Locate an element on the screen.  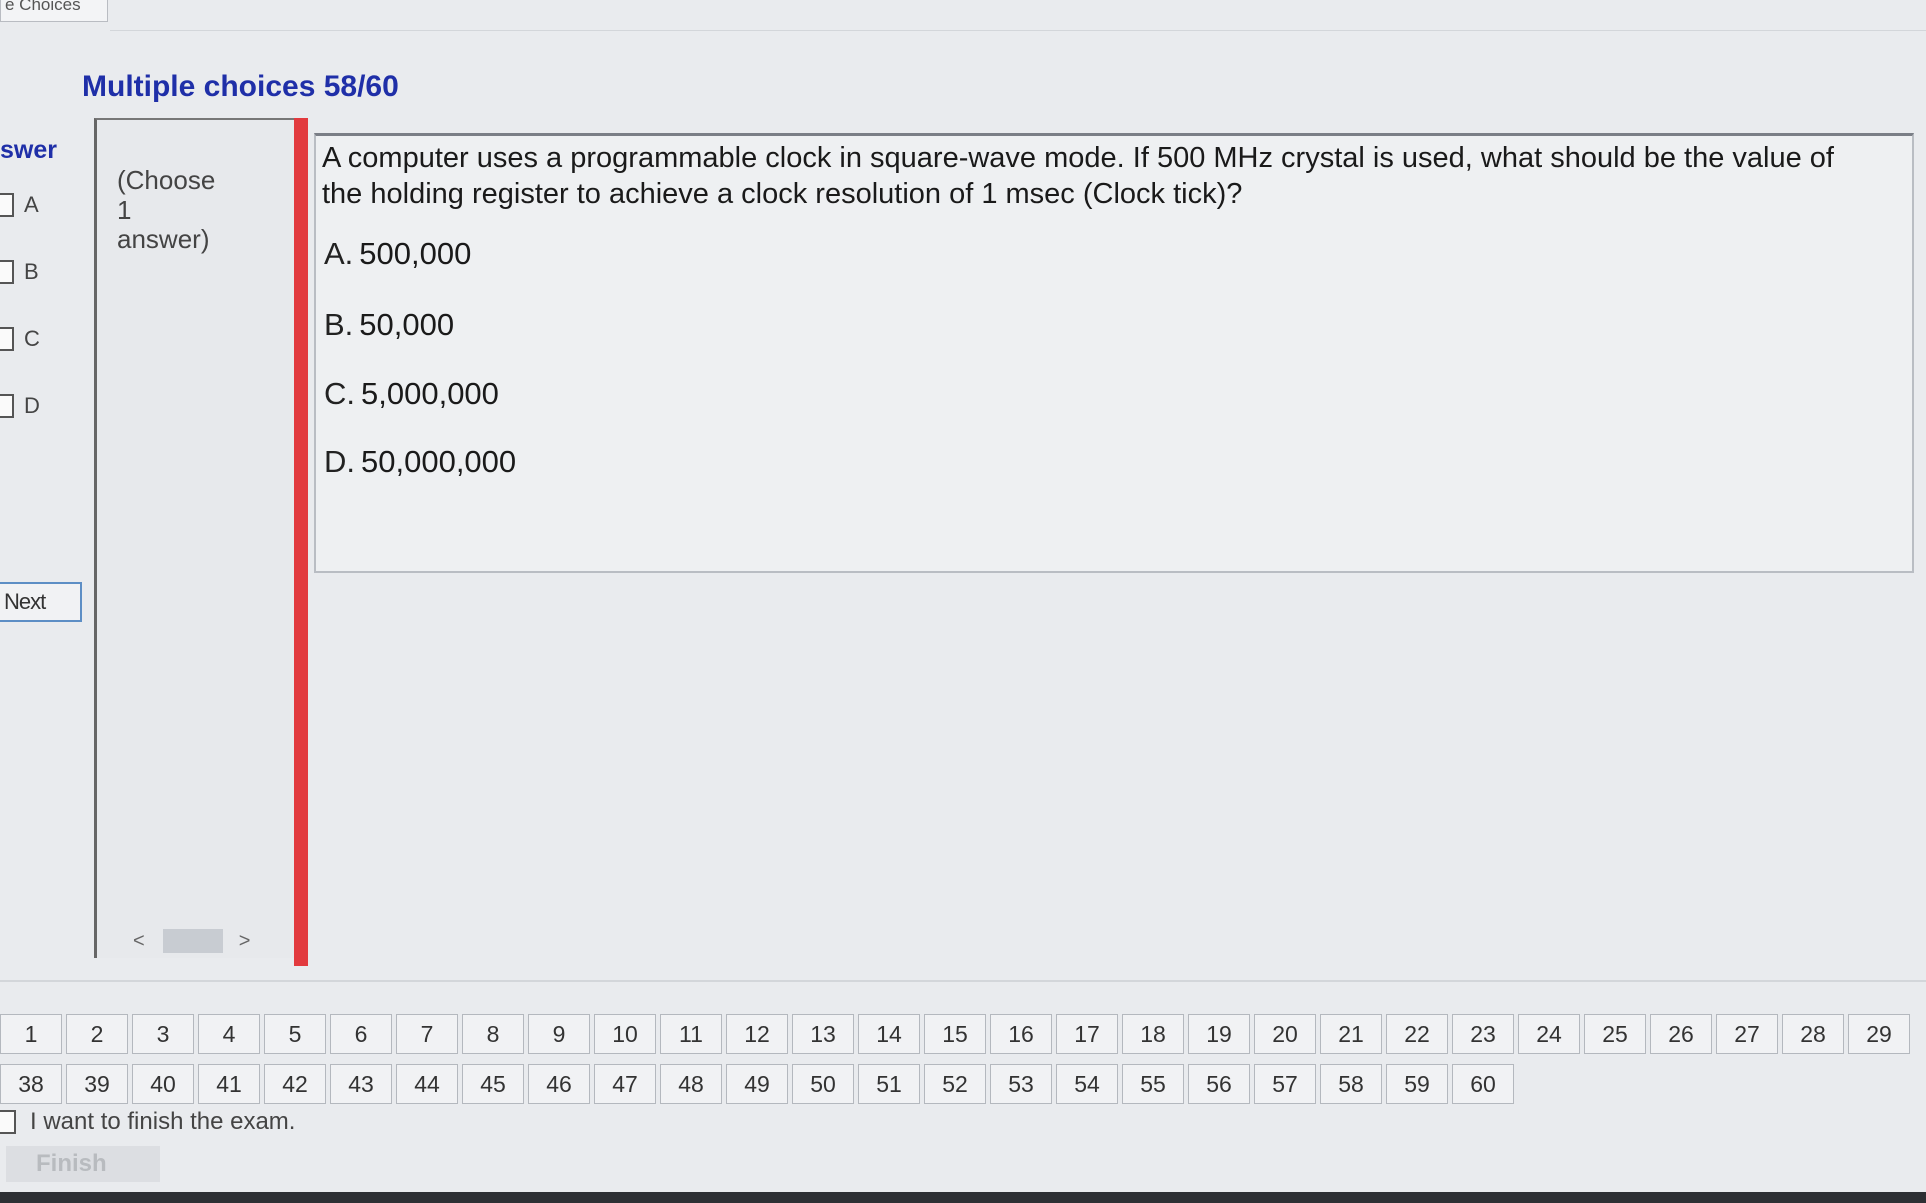
question-nav-button: 22 is located at coordinates (1417, 1034).